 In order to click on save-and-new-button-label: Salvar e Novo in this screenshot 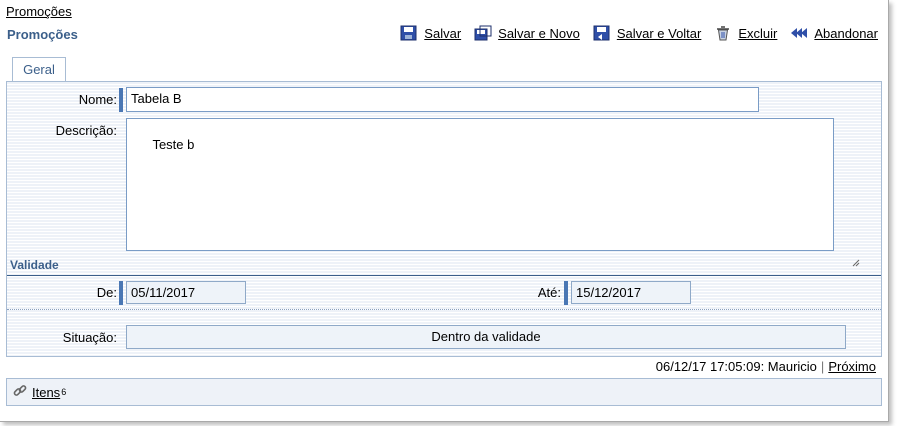, I will do `click(539, 33)`.